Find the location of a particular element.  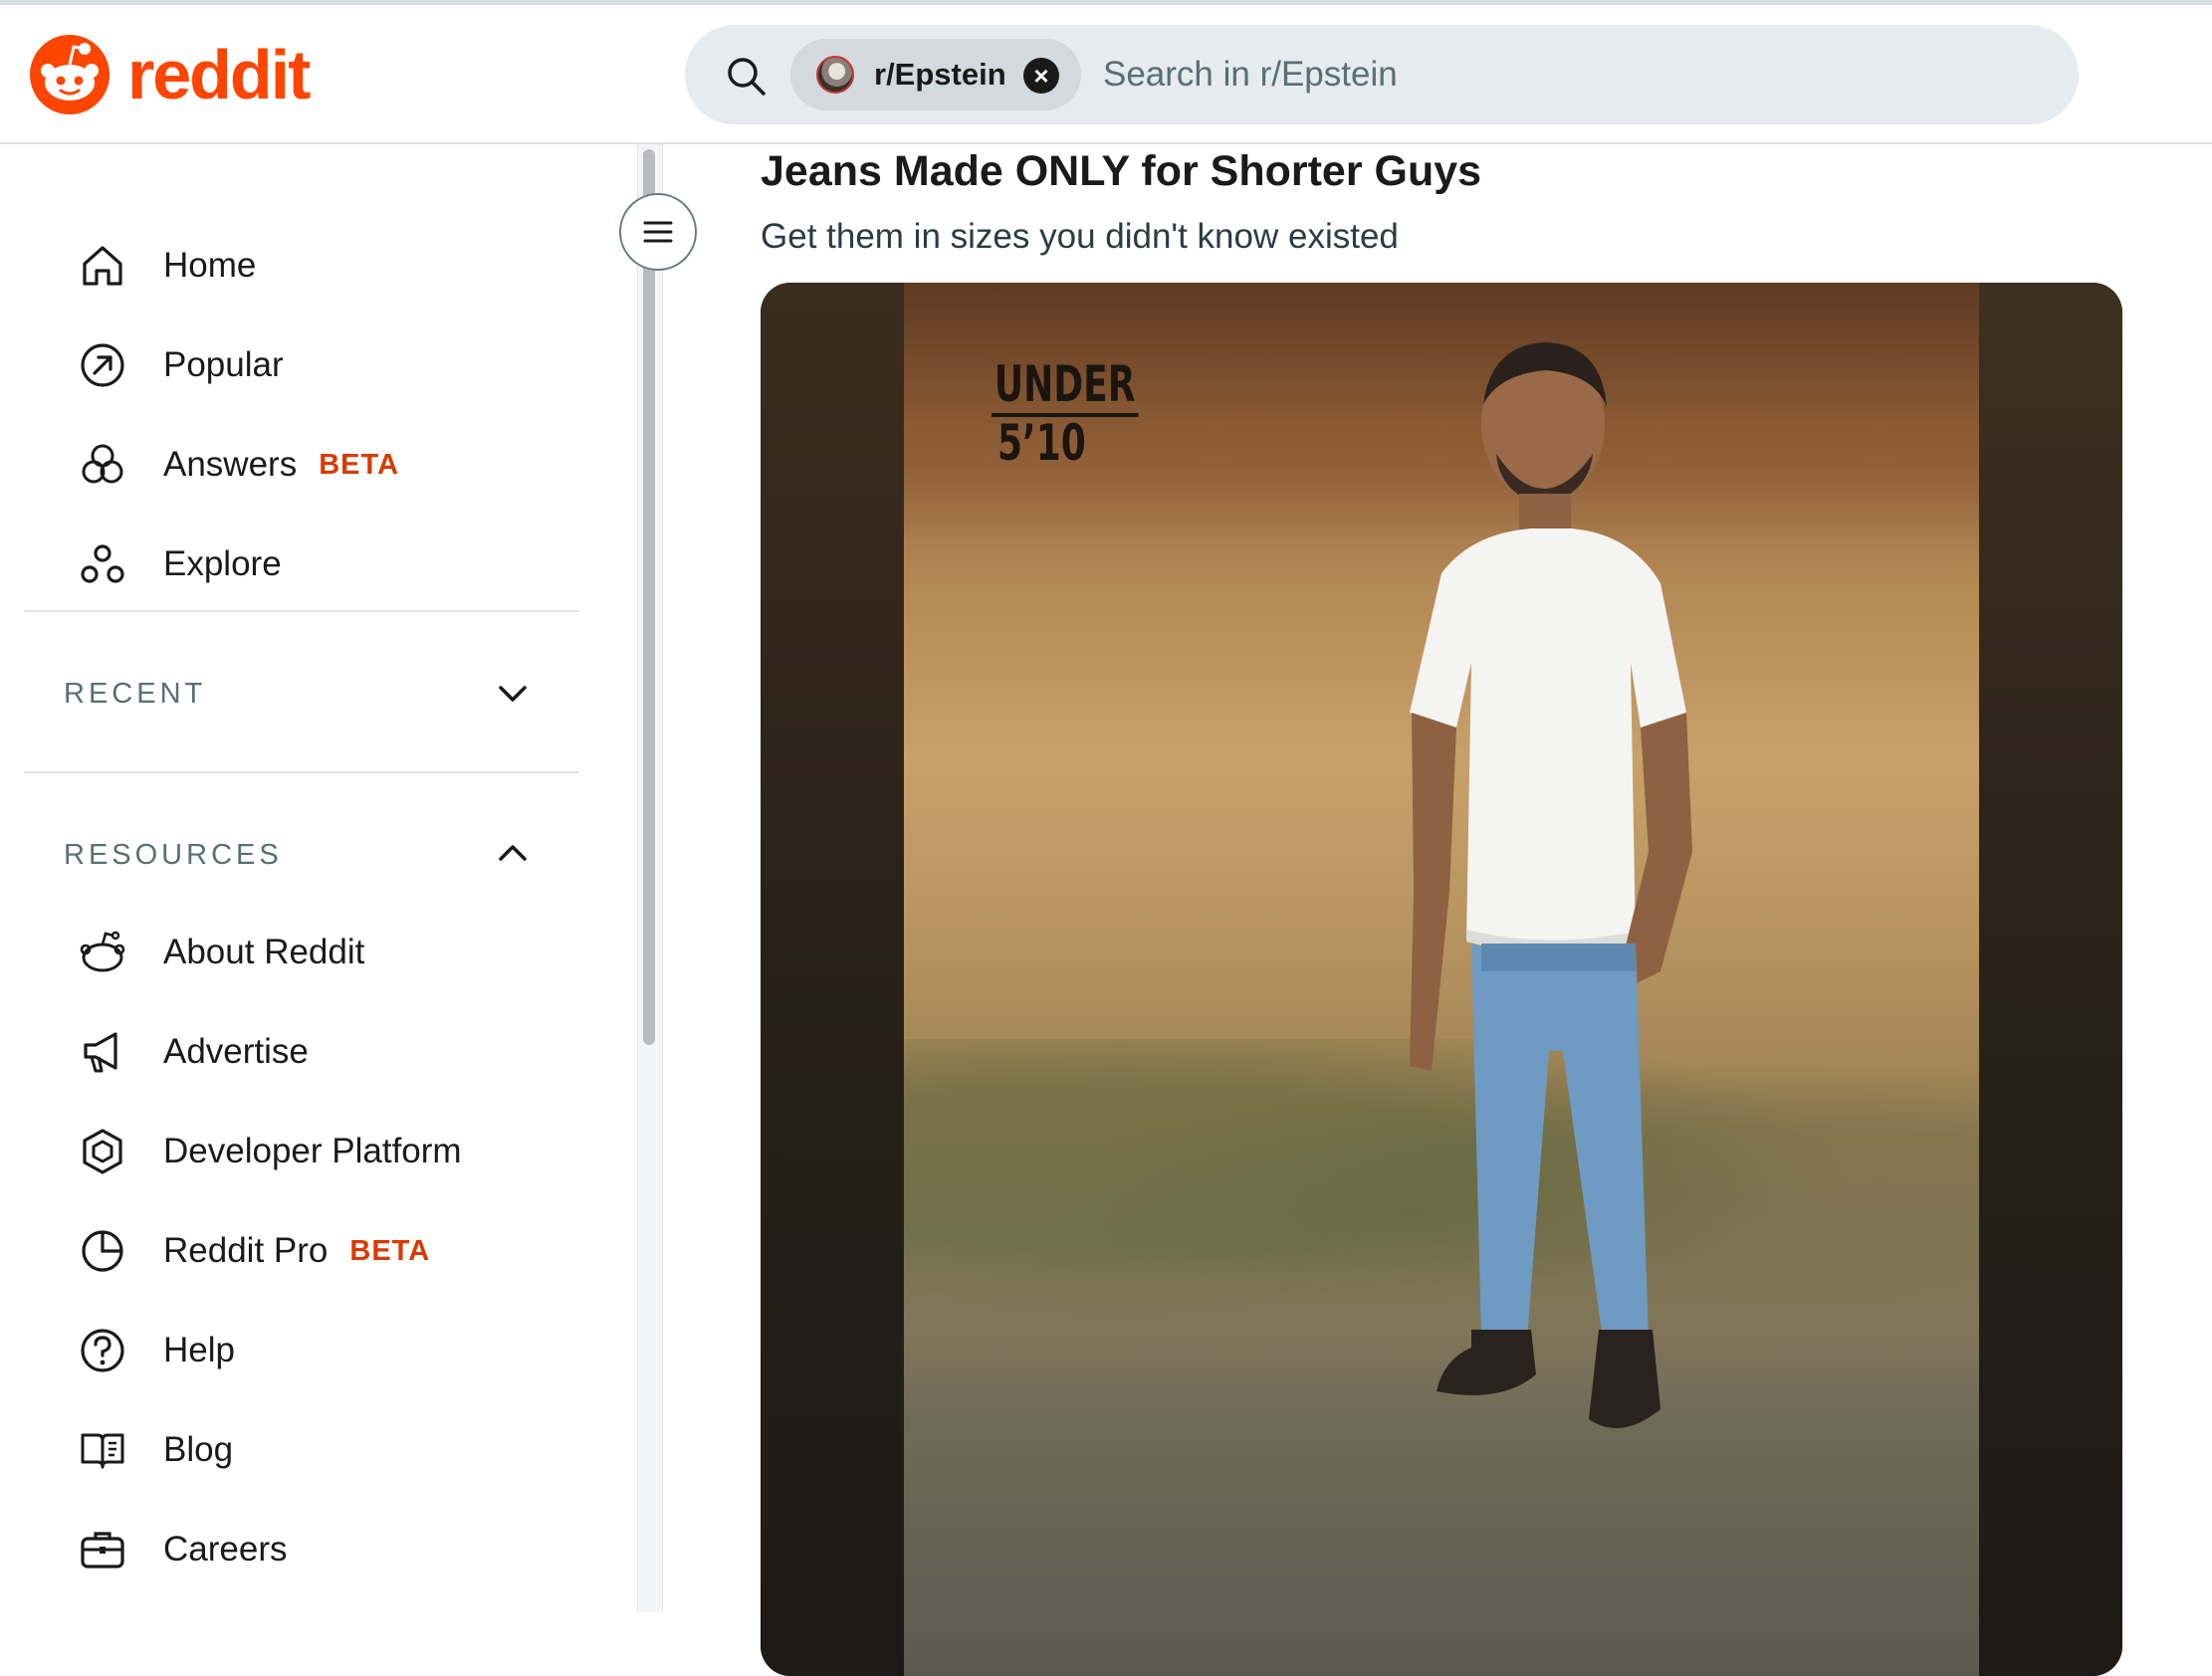

collapse-sidebar-button is located at coordinates (658, 232).